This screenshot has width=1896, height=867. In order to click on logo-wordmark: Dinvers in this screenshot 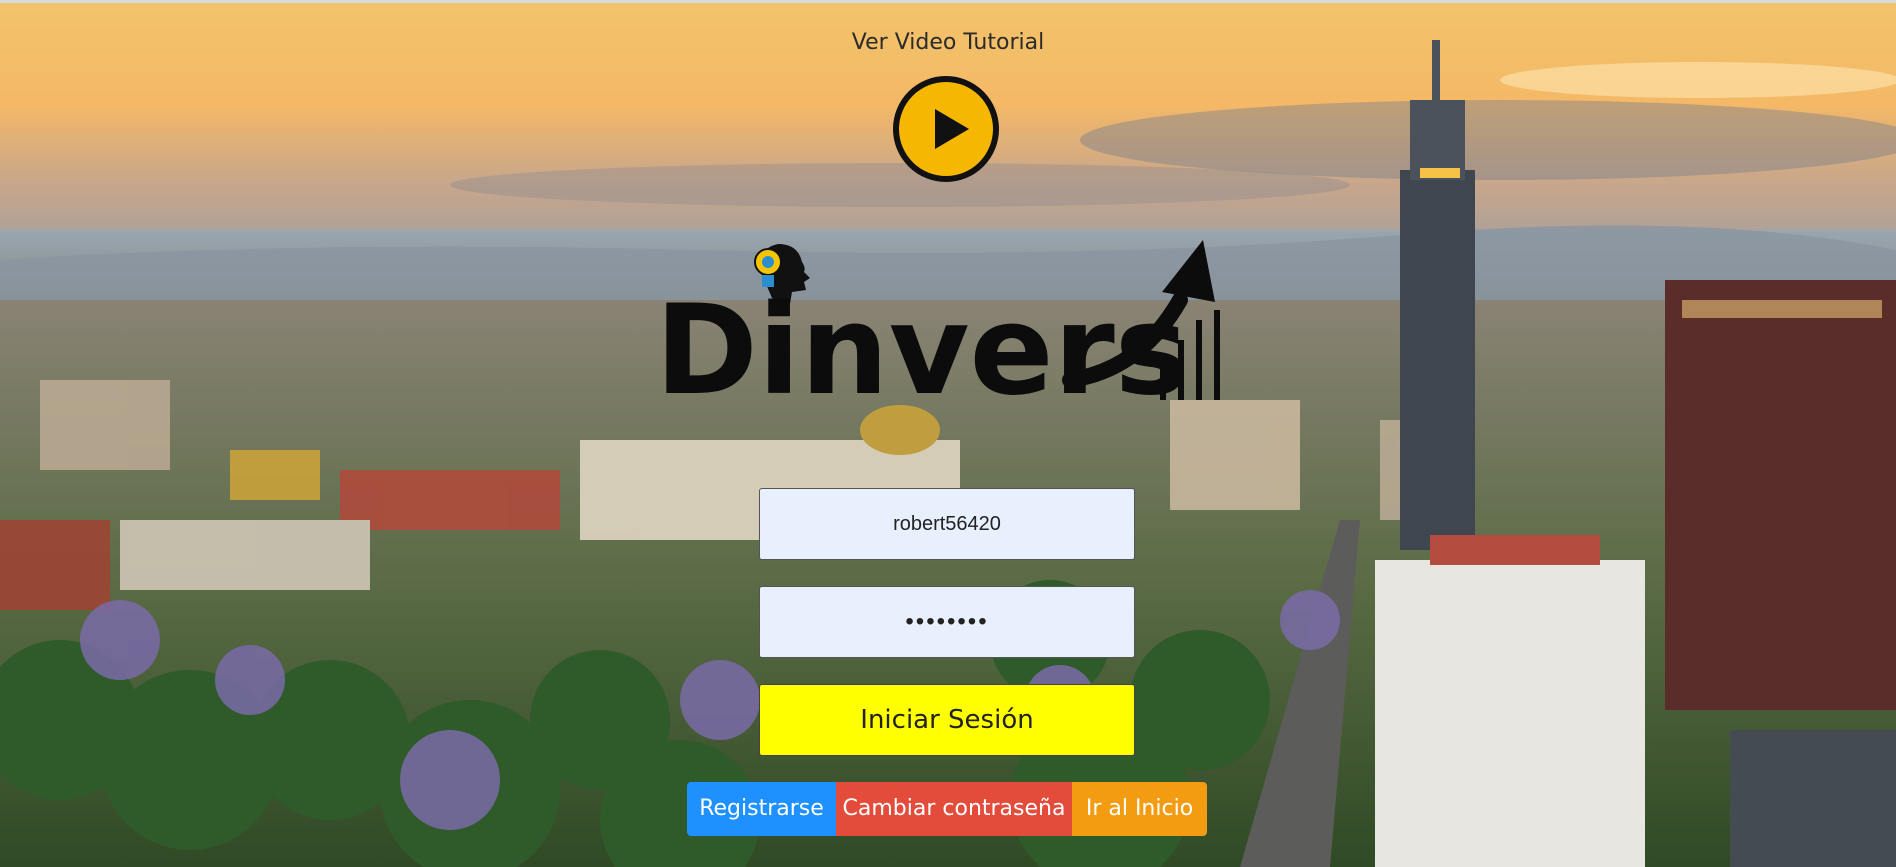, I will do `click(922, 344)`.